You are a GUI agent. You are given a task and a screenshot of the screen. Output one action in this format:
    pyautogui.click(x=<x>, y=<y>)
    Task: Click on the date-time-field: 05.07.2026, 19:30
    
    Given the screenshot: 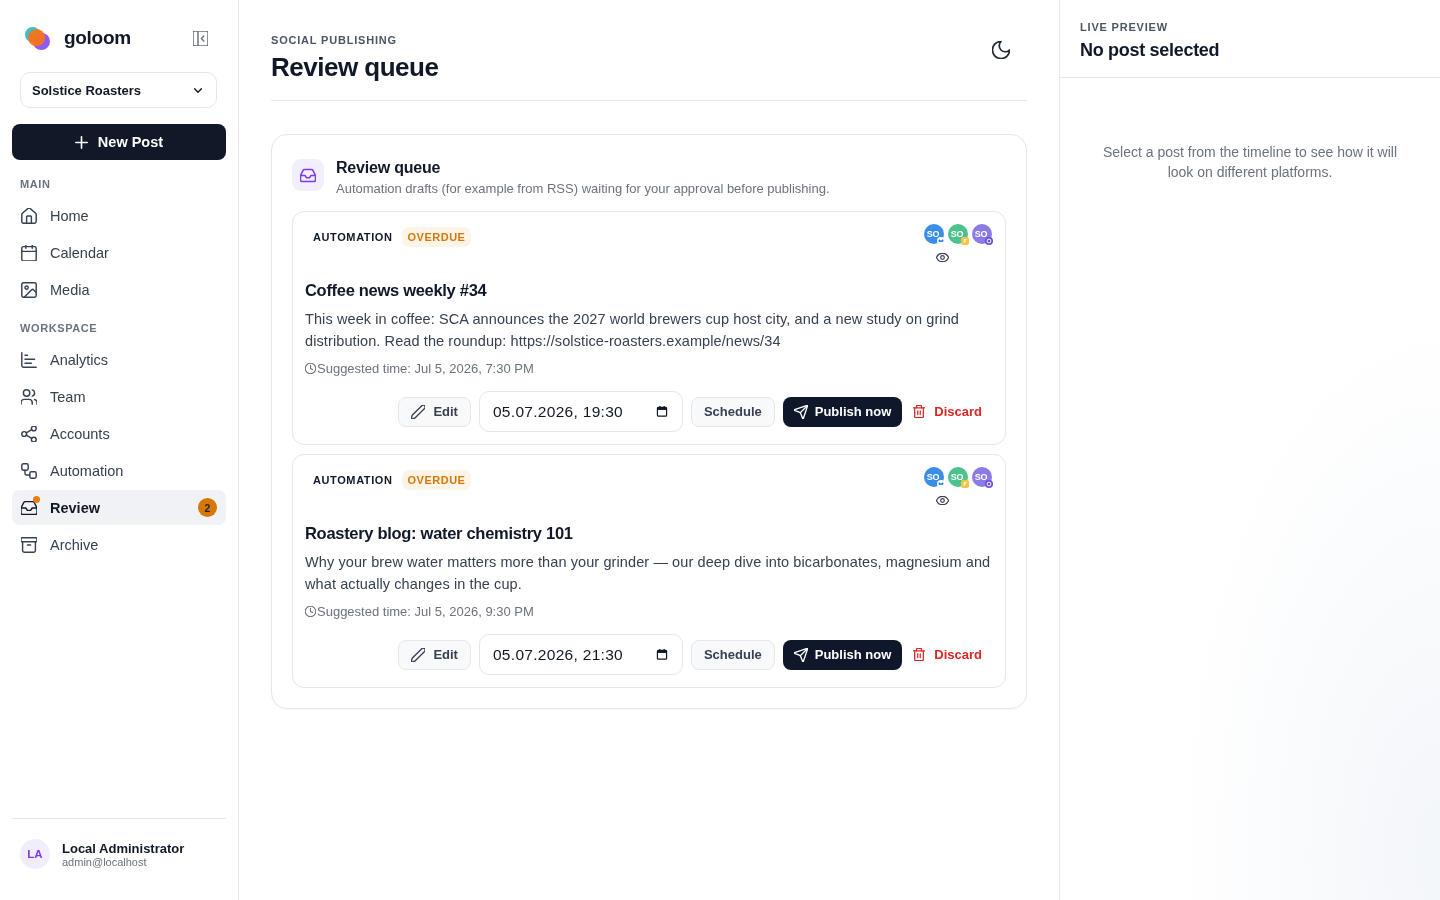 What is the action you would take?
    pyautogui.click(x=580, y=411)
    